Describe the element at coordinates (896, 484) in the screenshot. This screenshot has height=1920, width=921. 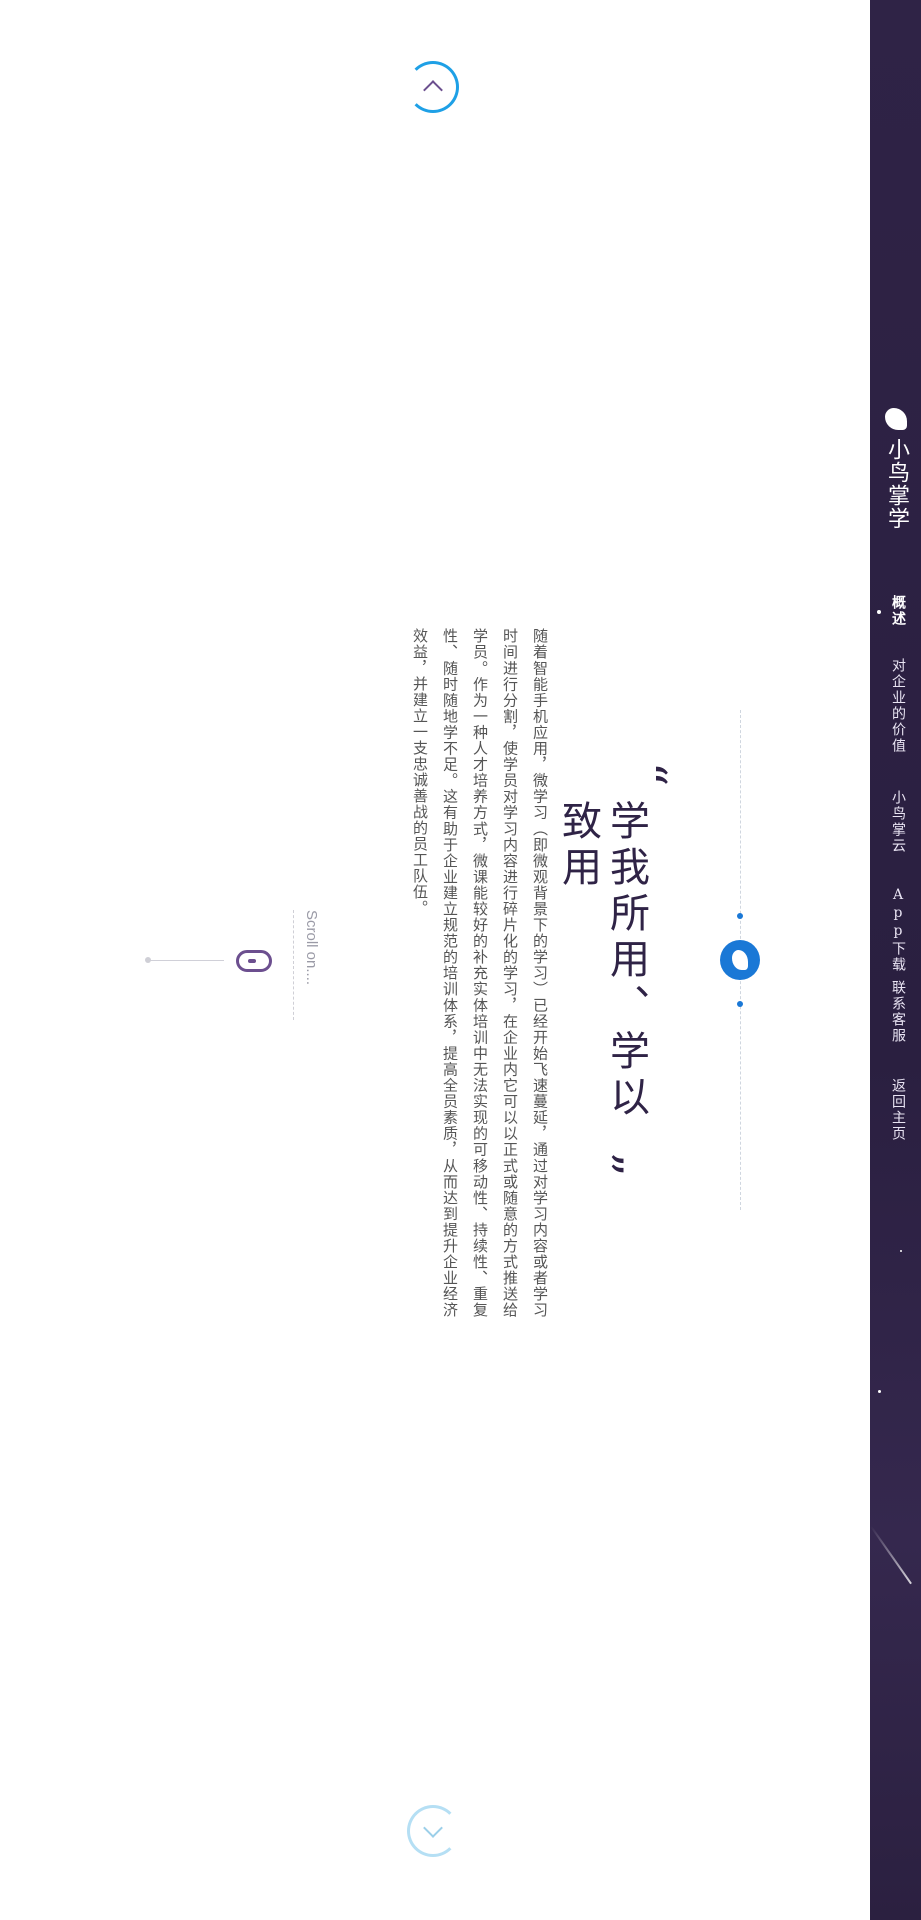
I see `brand-name: 小鸟掌学` at that location.